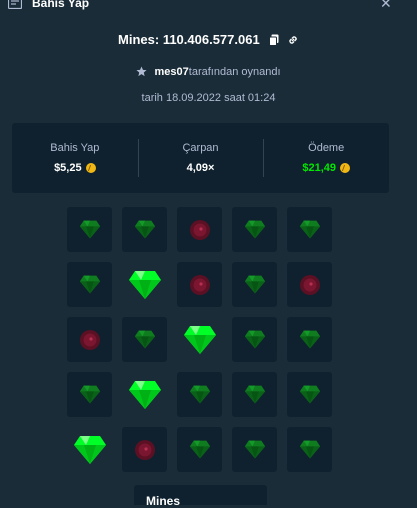 The width and height of the screenshot is (417, 508). Describe the element at coordinates (15, 4) in the screenshot. I see `bet-slip-icon` at that location.